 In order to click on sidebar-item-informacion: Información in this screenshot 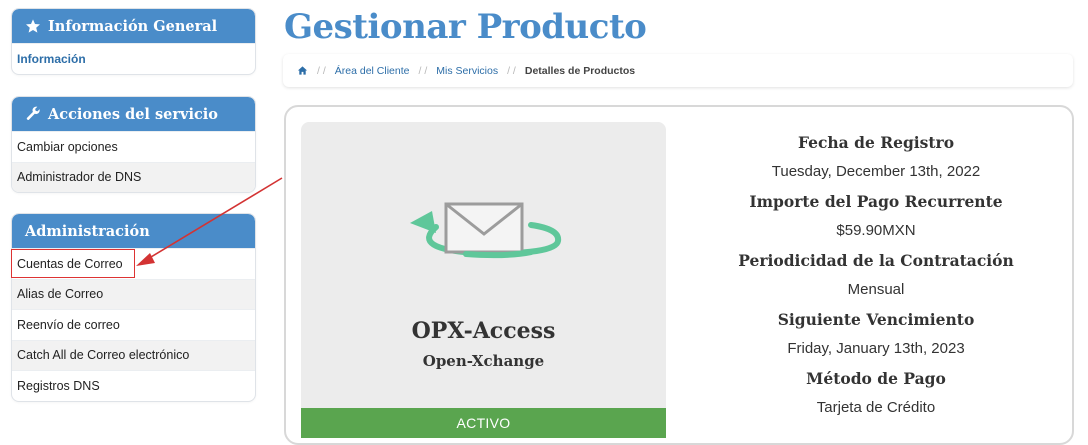, I will do `click(133, 58)`.